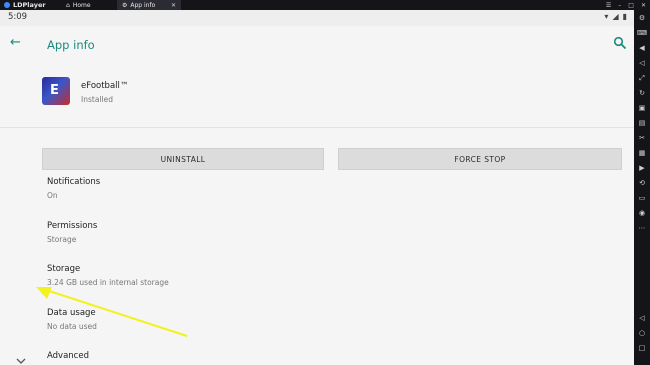 The width and height of the screenshot is (650, 365). Describe the element at coordinates (64, 269) in the screenshot. I see `setting-title: Storage` at that location.